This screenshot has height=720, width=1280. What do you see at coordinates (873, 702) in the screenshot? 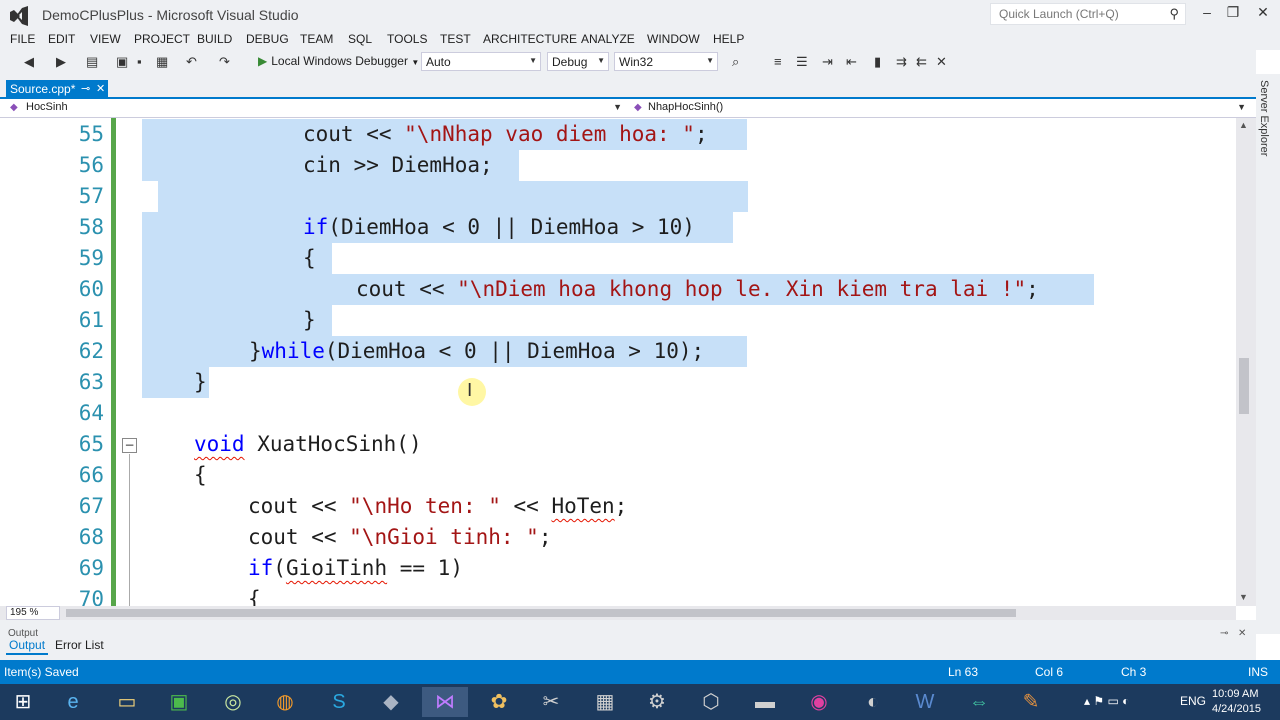
I see `eclipse-icon: ◐` at bounding box center [873, 702].